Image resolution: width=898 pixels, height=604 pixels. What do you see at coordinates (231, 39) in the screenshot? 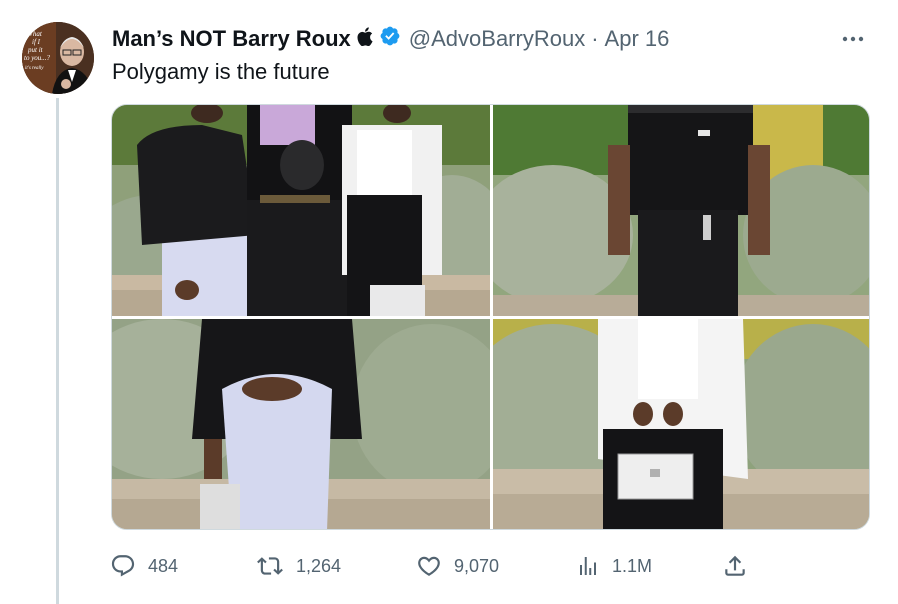
I see `author-name: Man’s NOT Barry Roux` at bounding box center [231, 39].